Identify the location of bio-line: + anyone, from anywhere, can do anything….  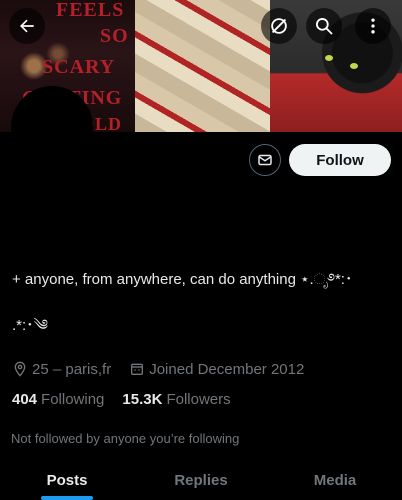
(182, 279).